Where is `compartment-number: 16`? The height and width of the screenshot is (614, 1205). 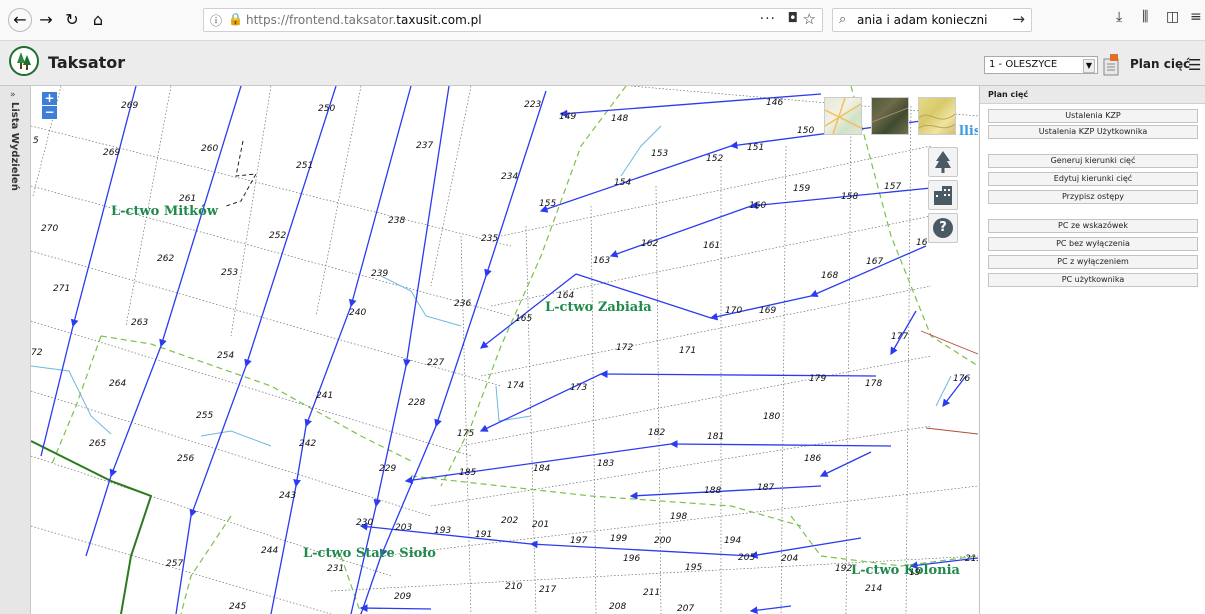
compartment-number: 16 is located at coordinates (922, 243).